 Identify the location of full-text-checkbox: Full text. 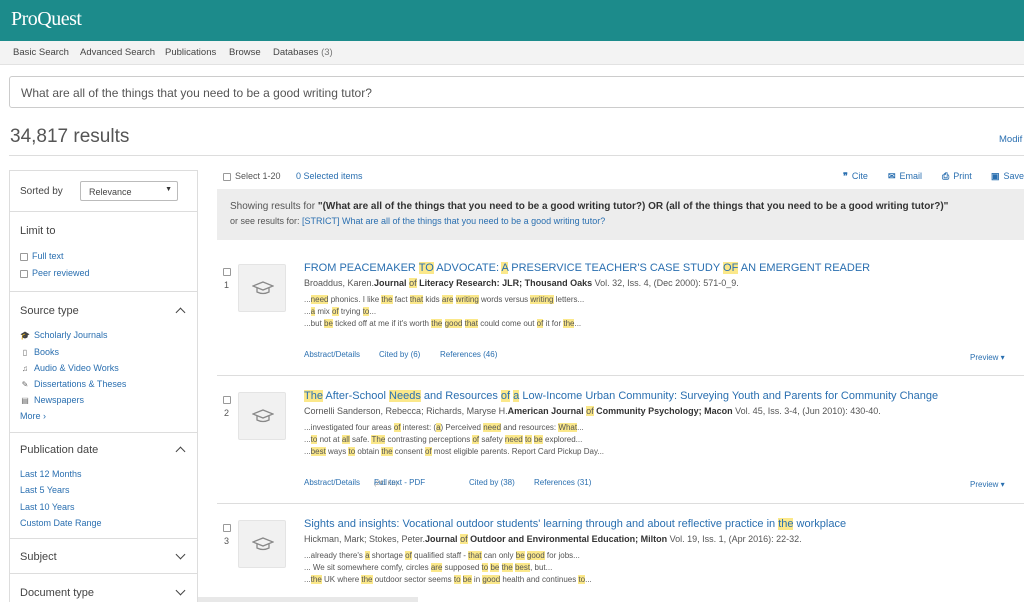
(42, 256).